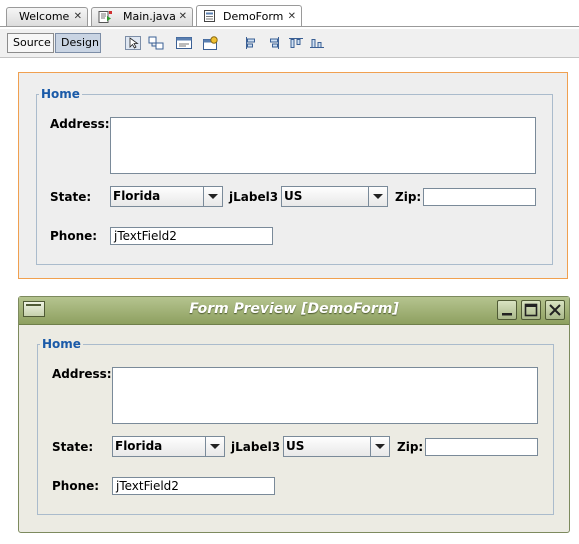 The width and height of the screenshot is (579, 544). Describe the element at coordinates (78, 43) in the screenshot. I see `design-button: Design` at that location.